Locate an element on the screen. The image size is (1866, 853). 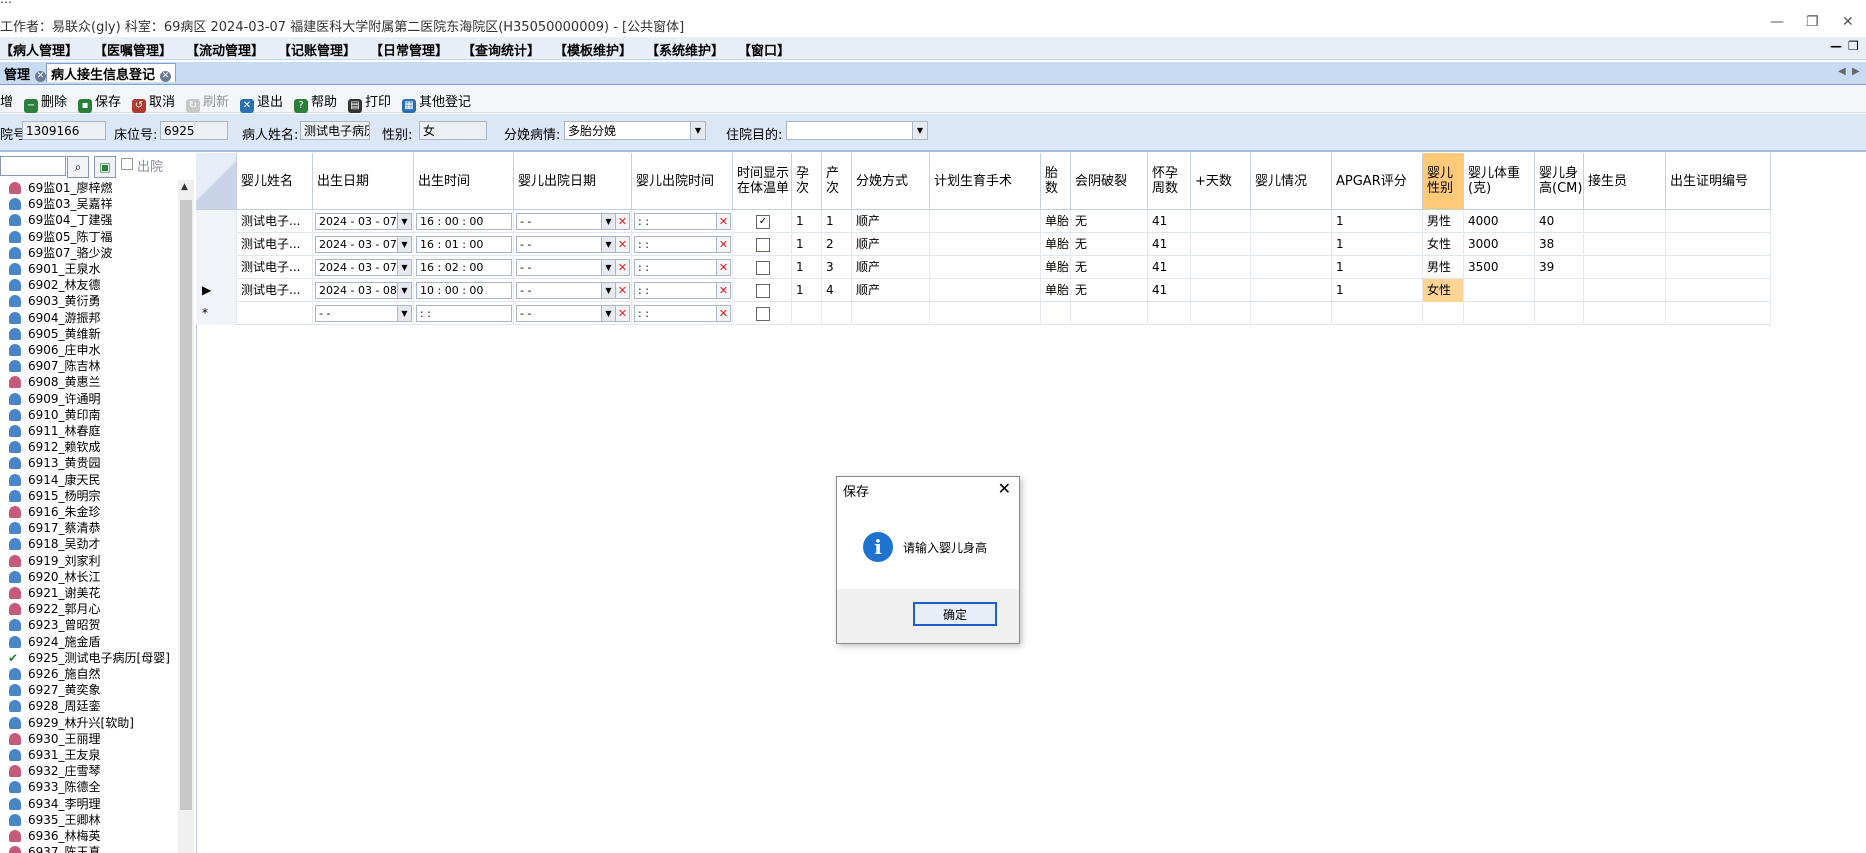
sex-field: 女 is located at coordinates (453, 130).